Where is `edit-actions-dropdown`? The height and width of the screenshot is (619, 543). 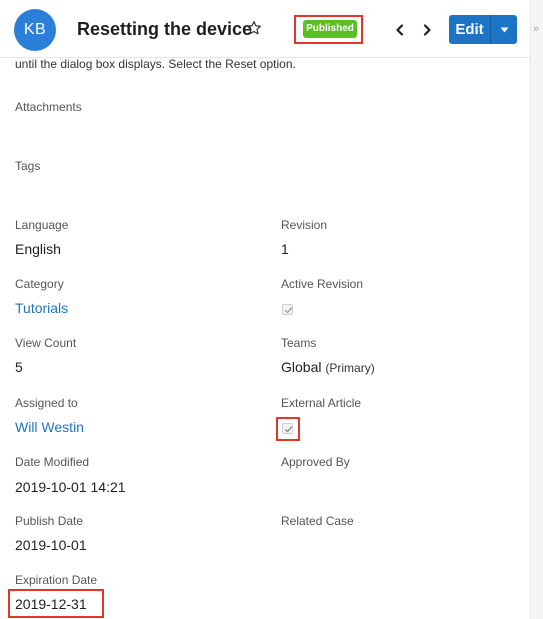 edit-actions-dropdown is located at coordinates (504, 29).